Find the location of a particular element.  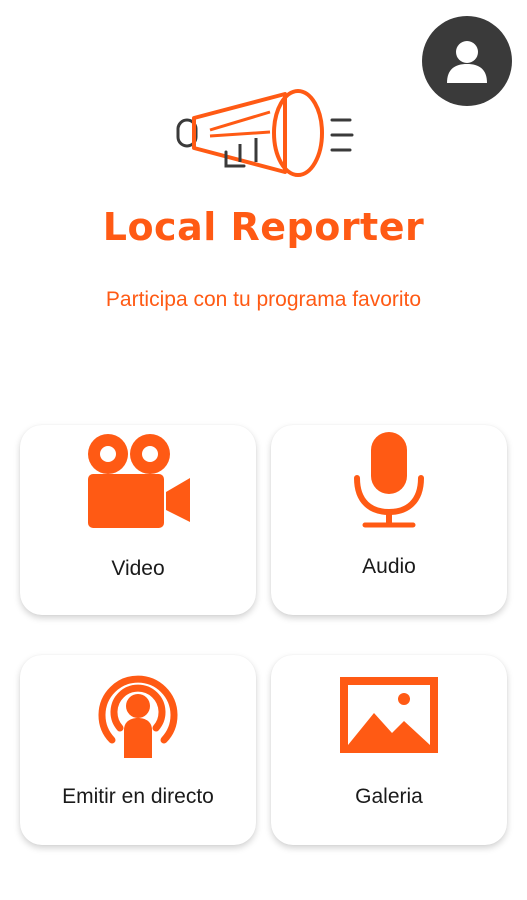

audio-button: Audio is located at coordinates (389, 520).